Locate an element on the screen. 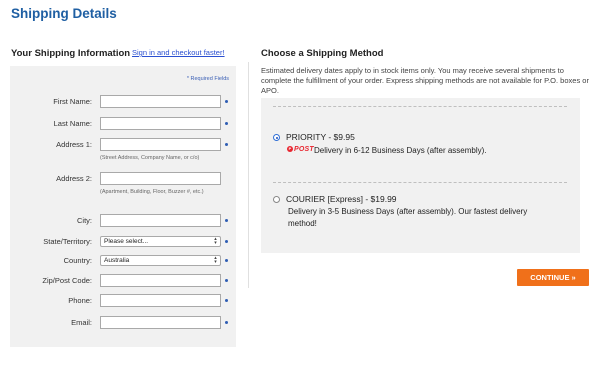  city-label: City: is located at coordinates (84, 220).